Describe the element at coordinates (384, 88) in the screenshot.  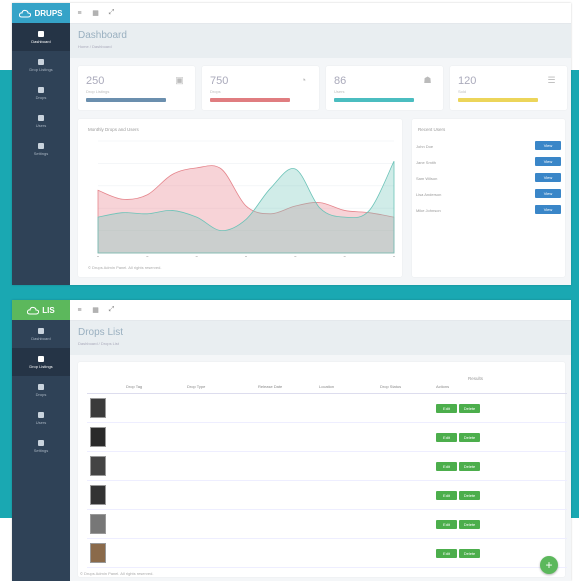
I see `stat-card: 86 Users ☗` at that location.